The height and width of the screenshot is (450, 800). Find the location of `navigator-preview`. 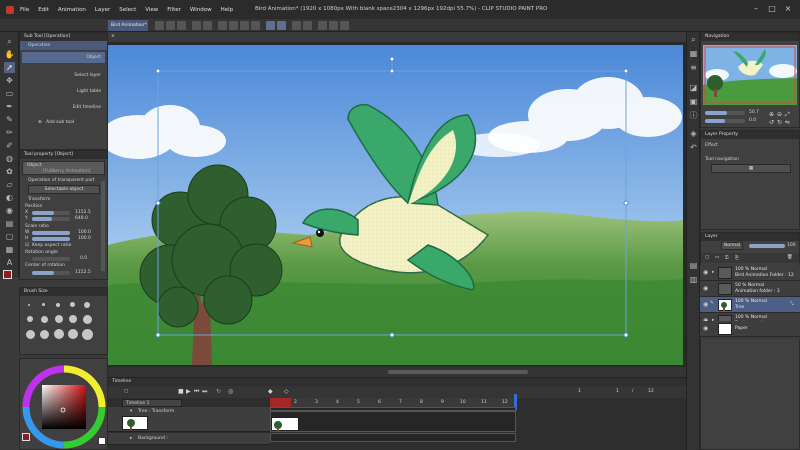

navigator-preview is located at coordinates (750, 75).